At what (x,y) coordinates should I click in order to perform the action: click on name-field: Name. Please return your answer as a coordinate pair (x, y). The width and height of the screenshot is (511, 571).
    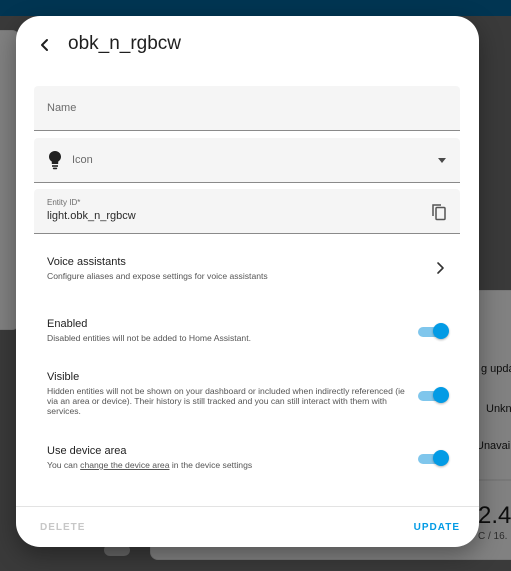
    Looking at the image, I should click on (247, 108).